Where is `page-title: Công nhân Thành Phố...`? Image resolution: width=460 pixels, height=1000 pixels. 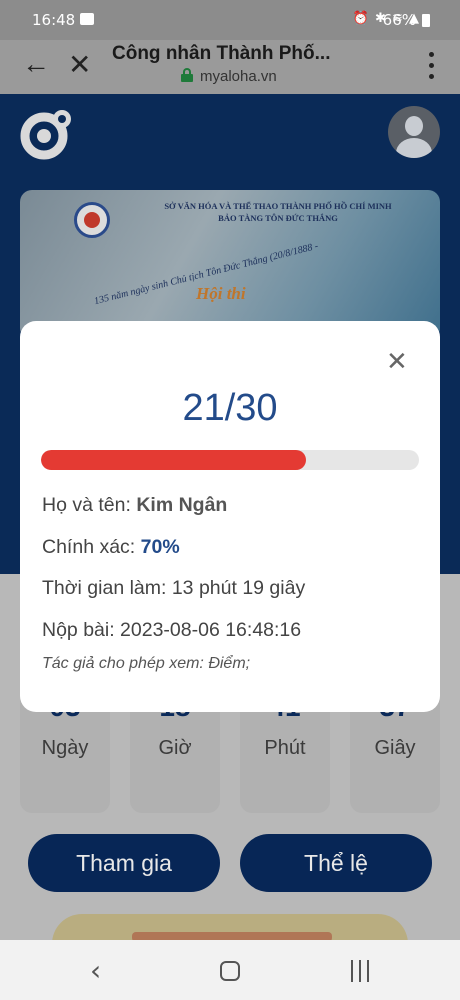 page-title: Công nhân Thành Phố... is located at coordinates (221, 53).